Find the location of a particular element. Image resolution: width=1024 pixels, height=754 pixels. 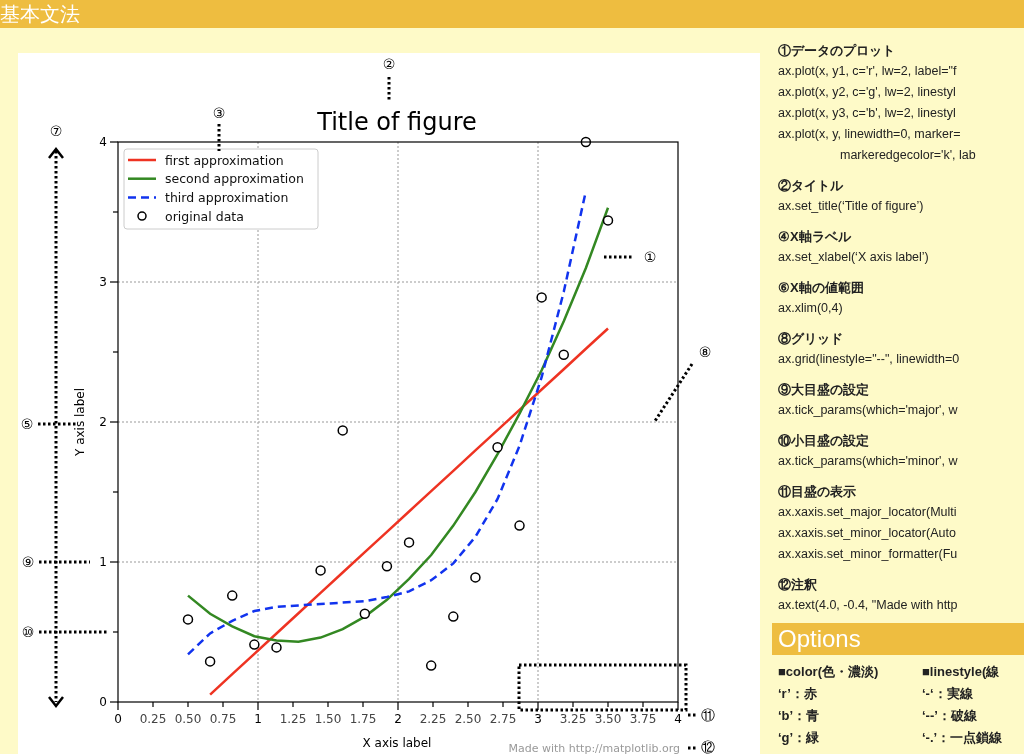

callout-number: ⑧ is located at coordinates (705, 352).